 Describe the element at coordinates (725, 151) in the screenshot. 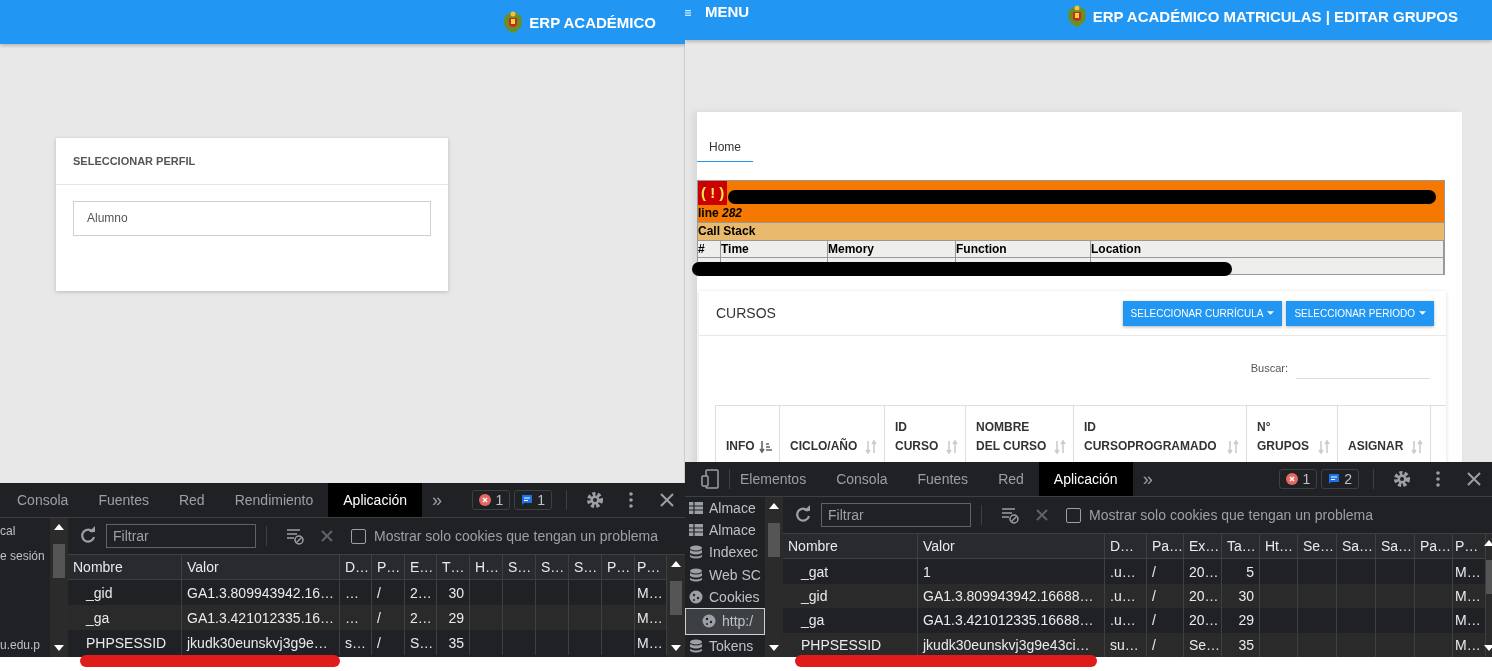

I see `nav-tab: Home` at that location.